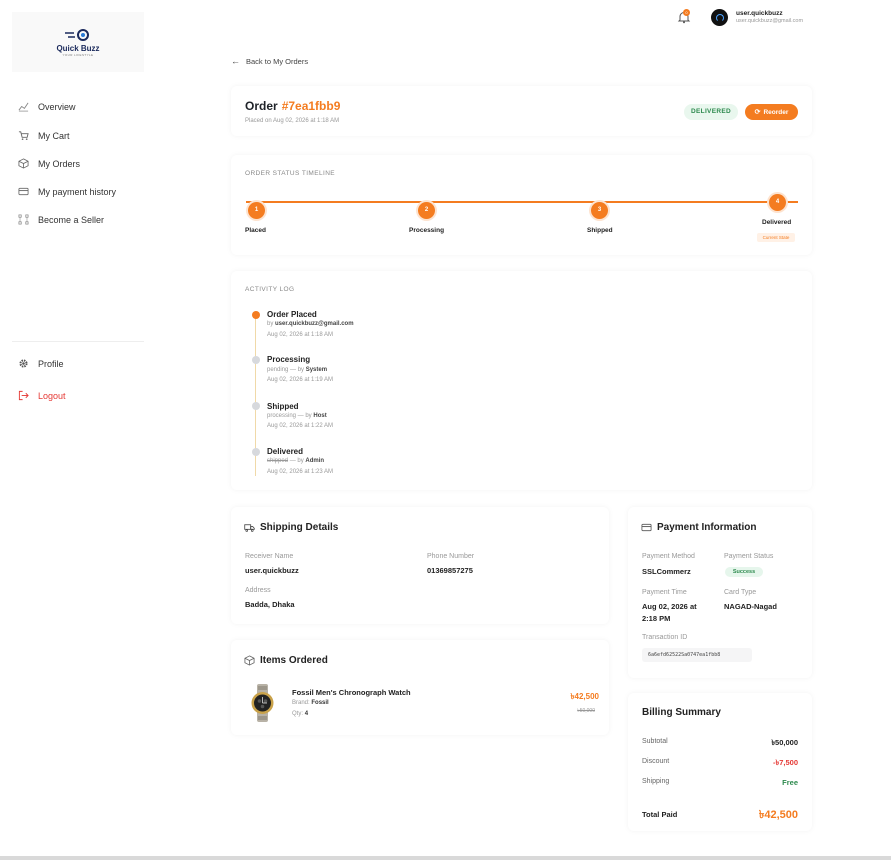 This screenshot has height=860, width=891. Describe the element at coordinates (599, 210) in the screenshot. I see `timeline-step-shipped: 3` at that location.